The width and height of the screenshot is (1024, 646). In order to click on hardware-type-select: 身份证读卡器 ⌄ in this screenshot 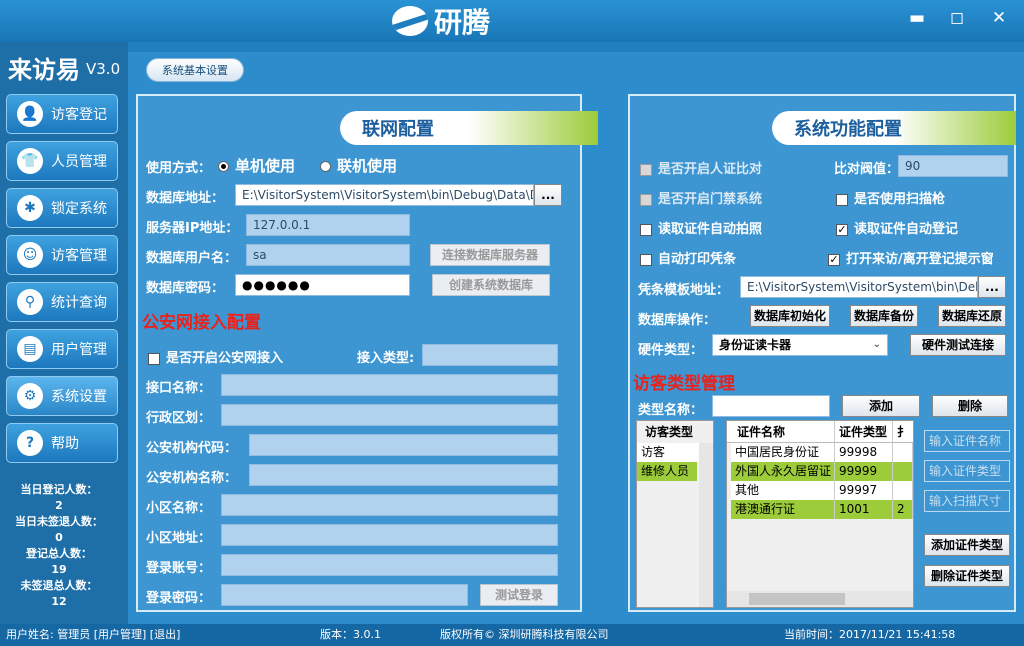, I will do `click(800, 345)`.